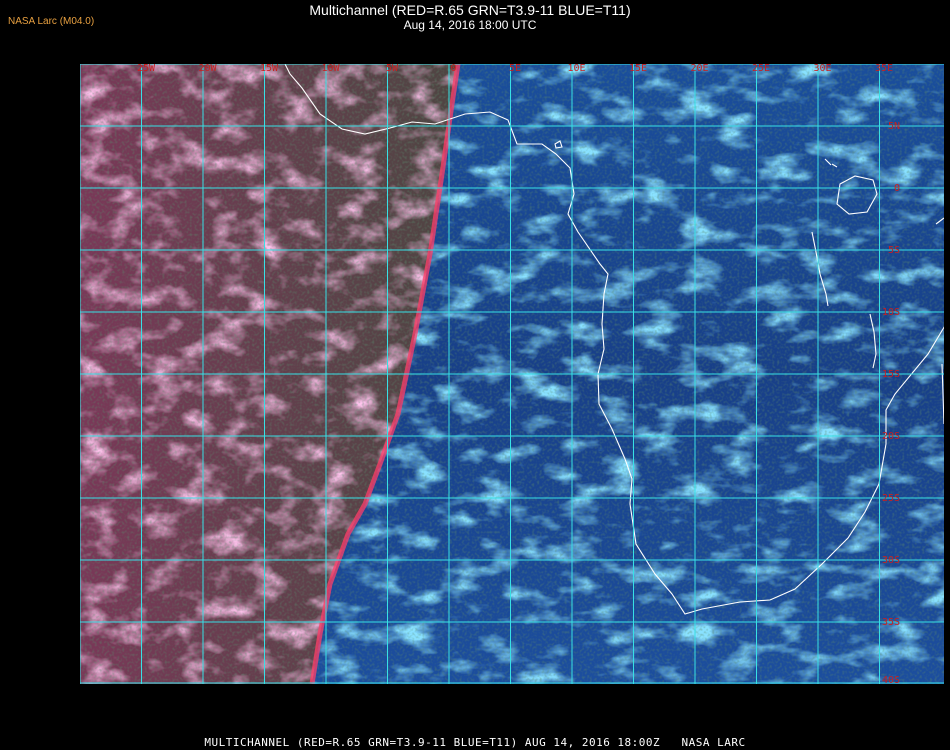 This screenshot has height=750, width=950. I want to click on image-bottom-band, so click(512, 705).